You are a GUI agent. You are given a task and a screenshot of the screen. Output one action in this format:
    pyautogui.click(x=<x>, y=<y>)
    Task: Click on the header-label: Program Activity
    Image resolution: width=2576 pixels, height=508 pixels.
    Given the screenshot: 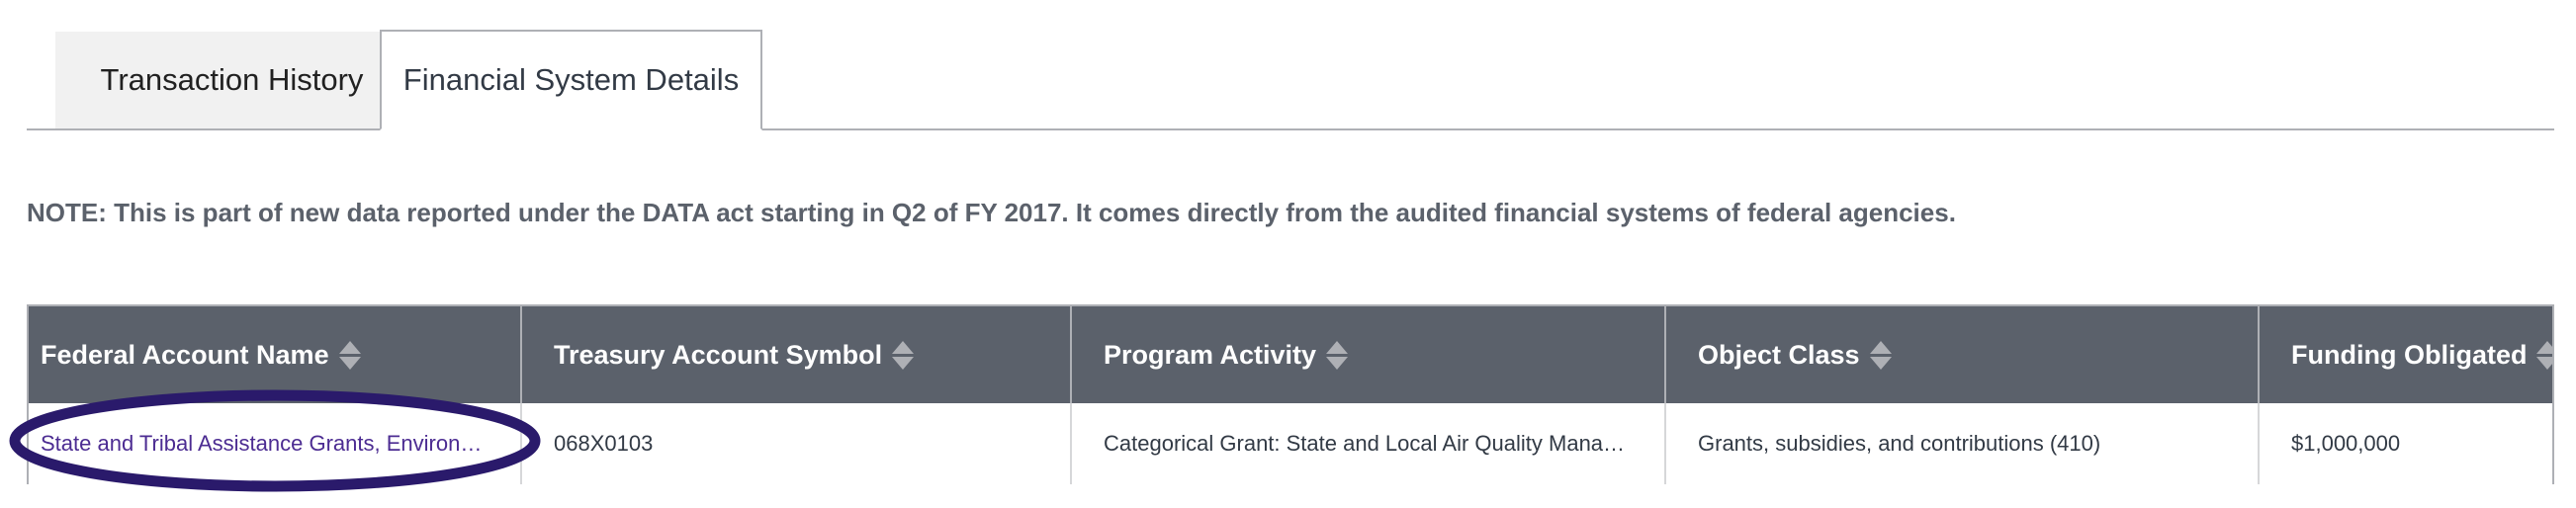 What is the action you would take?
    pyautogui.click(x=1210, y=355)
    